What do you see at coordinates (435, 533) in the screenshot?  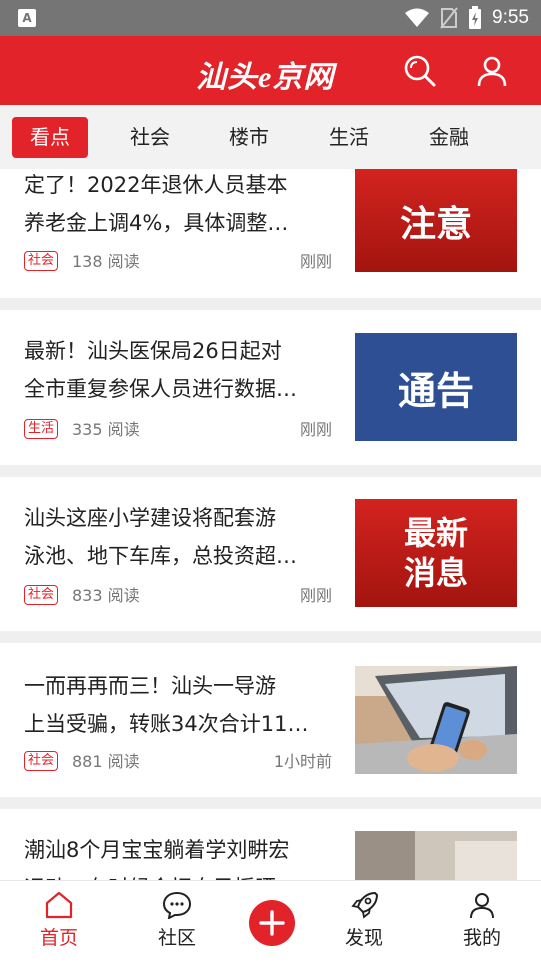 I see `thumbnail-text: 最新` at bounding box center [435, 533].